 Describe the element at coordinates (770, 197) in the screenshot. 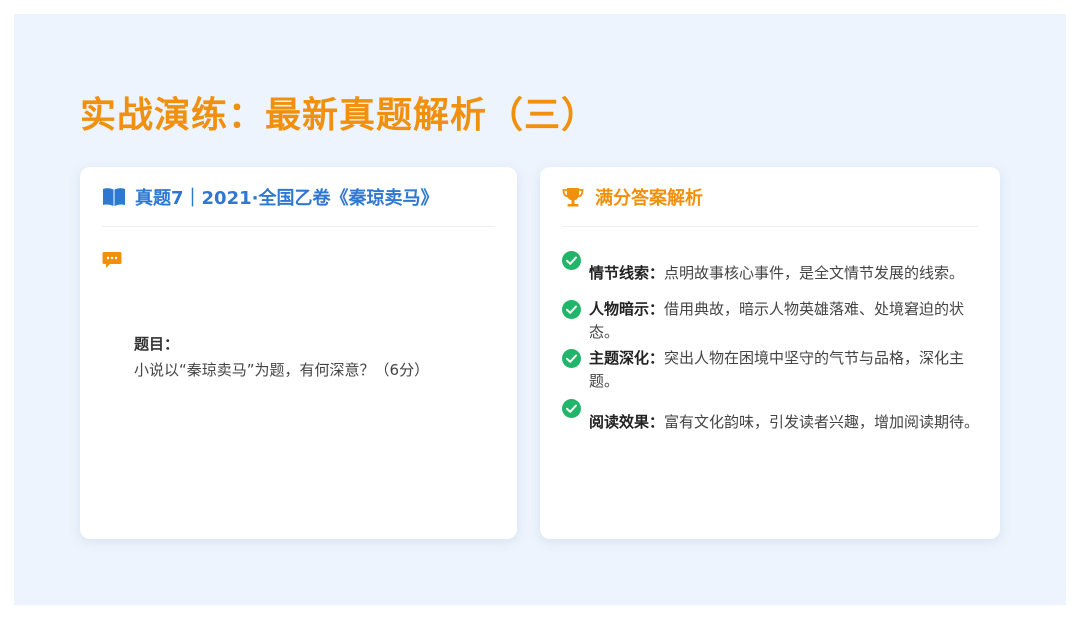

I see `answer-card-header: 满分答案解析` at that location.